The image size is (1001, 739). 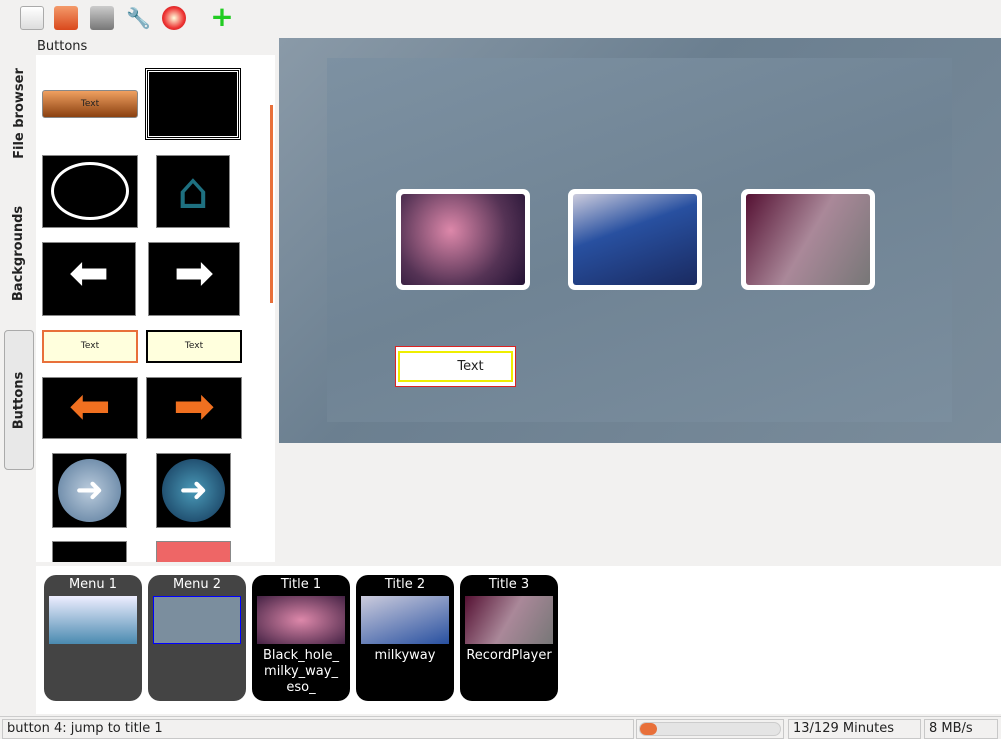 What do you see at coordinates (193, 191) in the screenshot?
I see `button-template-home: ⌂` at bounding box center [193, 191].